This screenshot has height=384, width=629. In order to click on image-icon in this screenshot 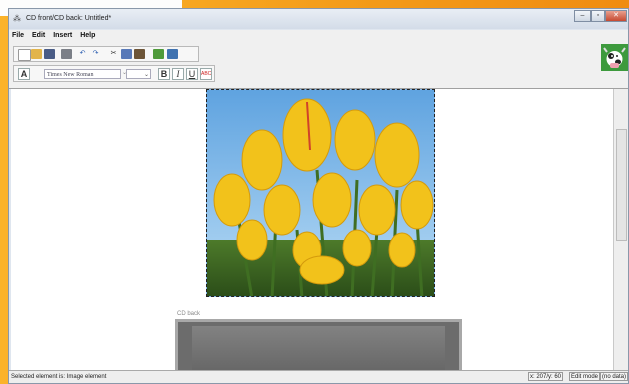, I will do `click(158, 54)`.